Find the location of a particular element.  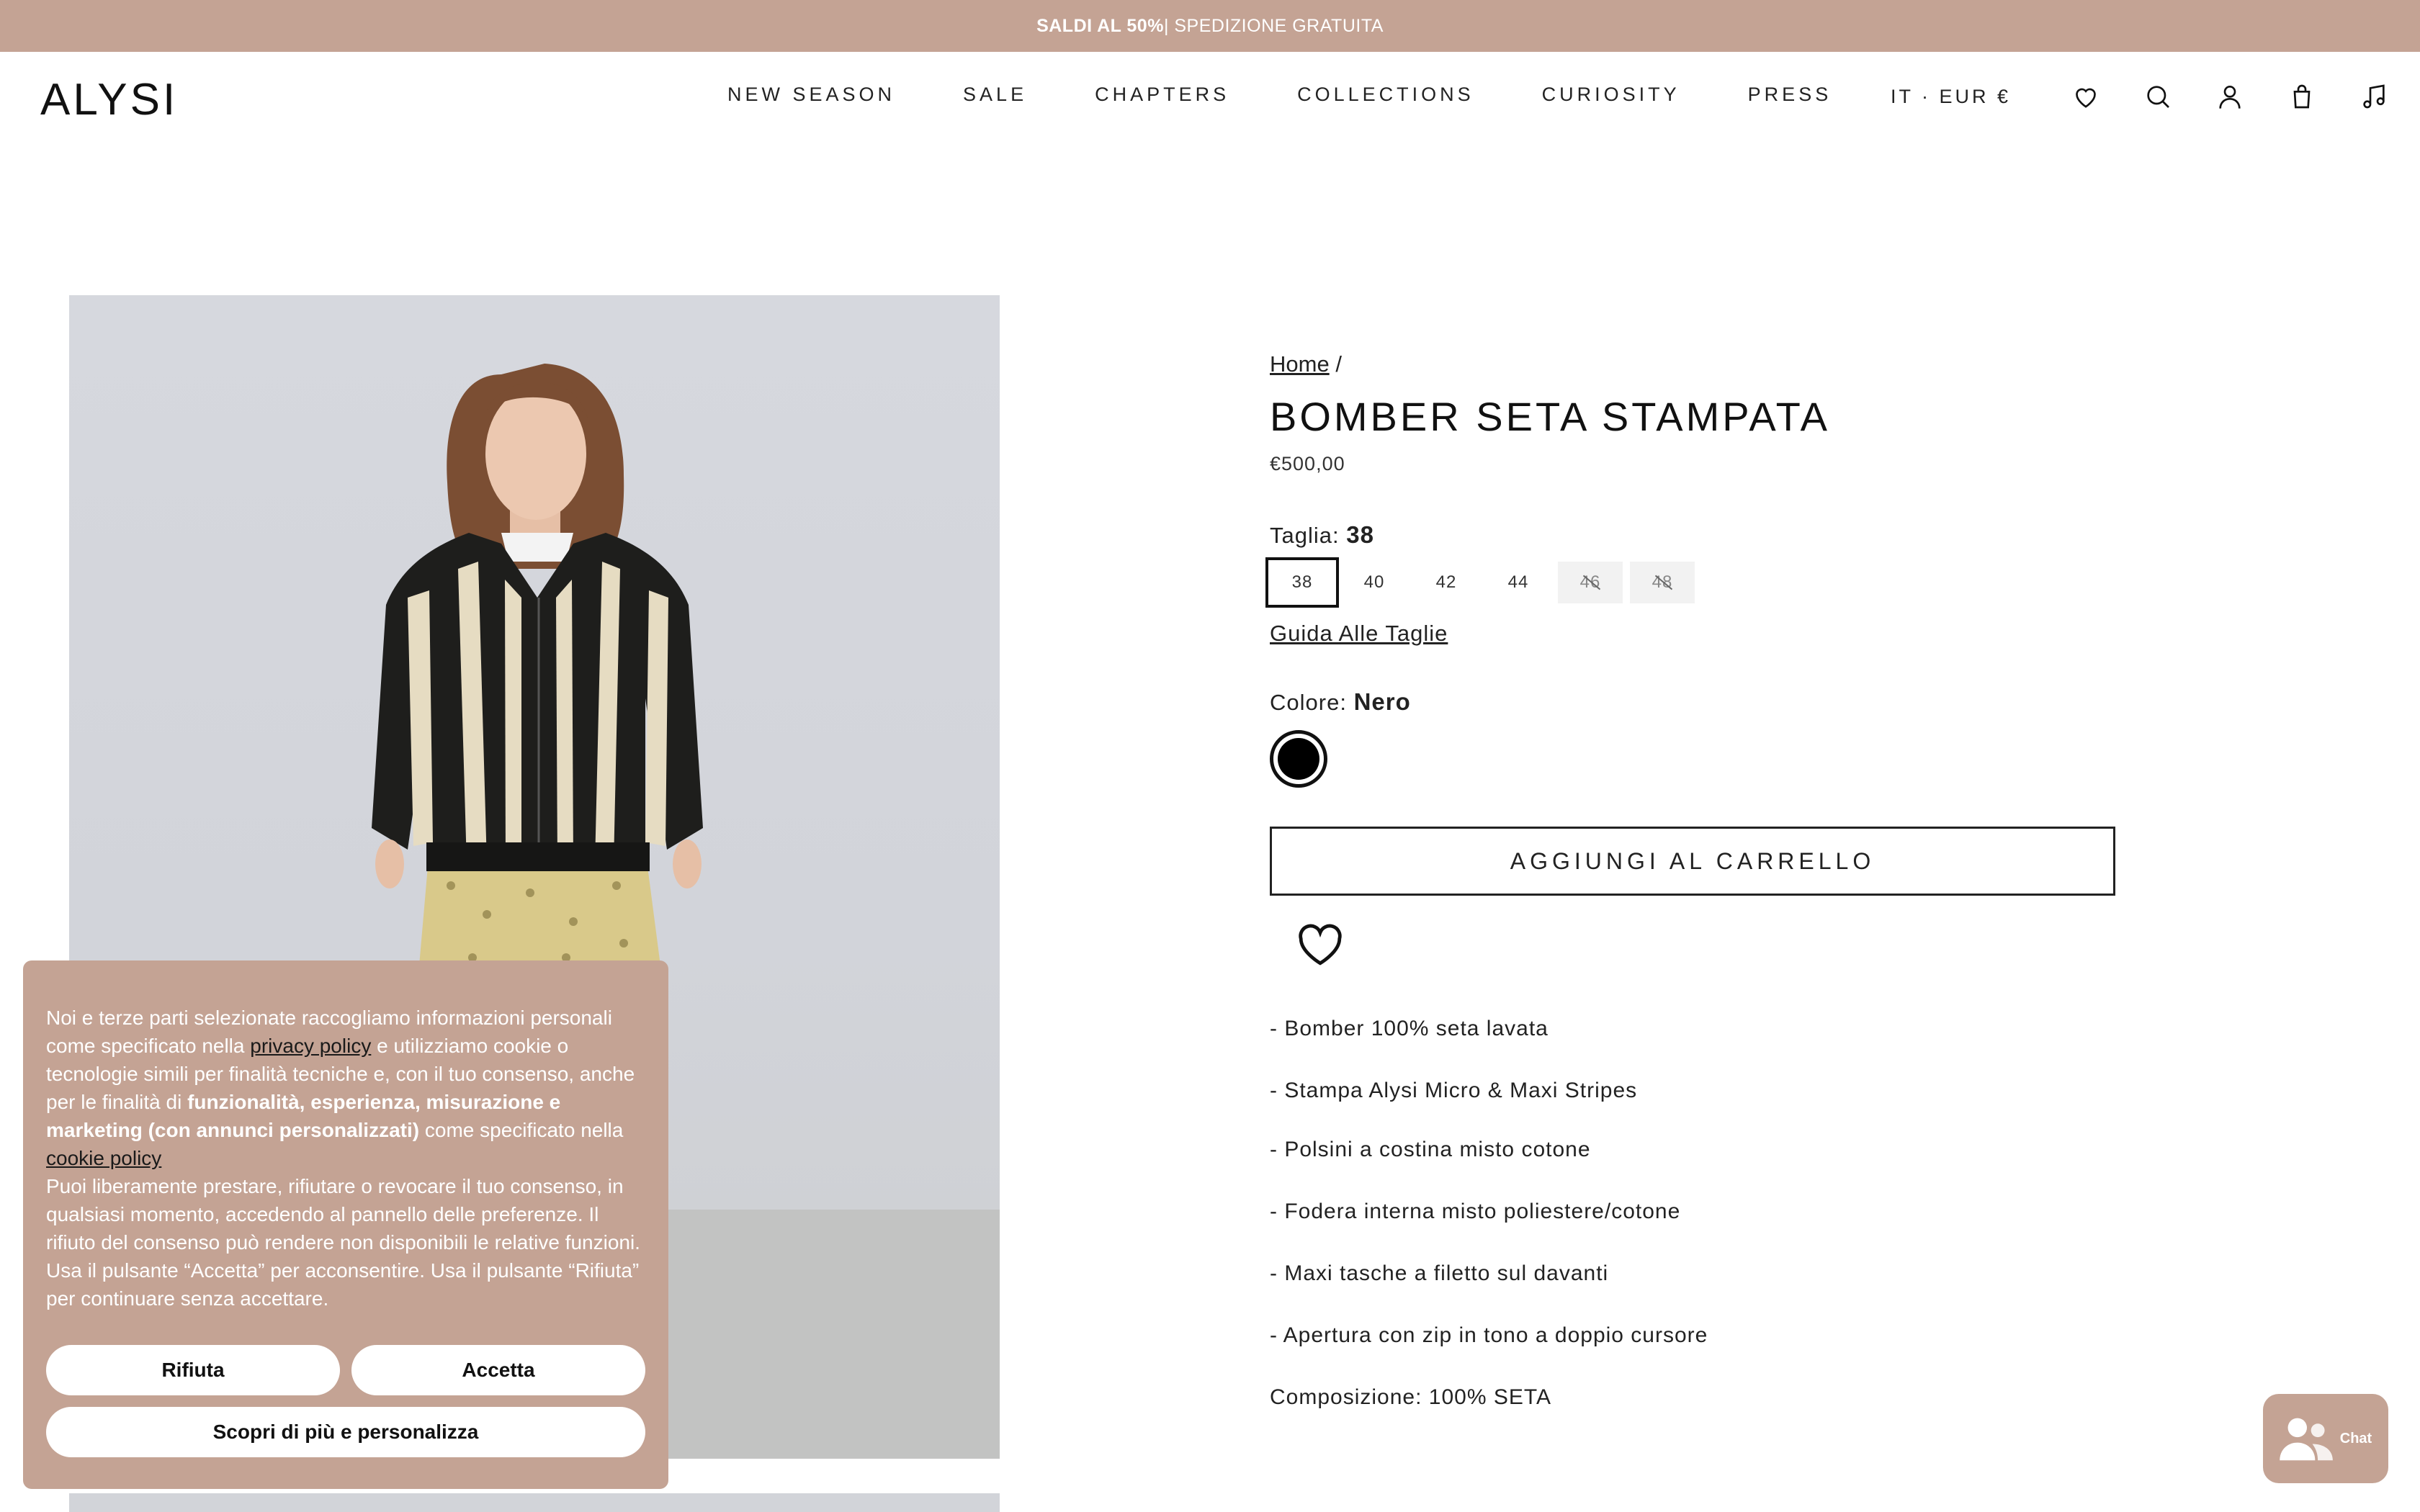

size-guide-link: Guida Alle Taglie is located at coordinates (1359, 634).